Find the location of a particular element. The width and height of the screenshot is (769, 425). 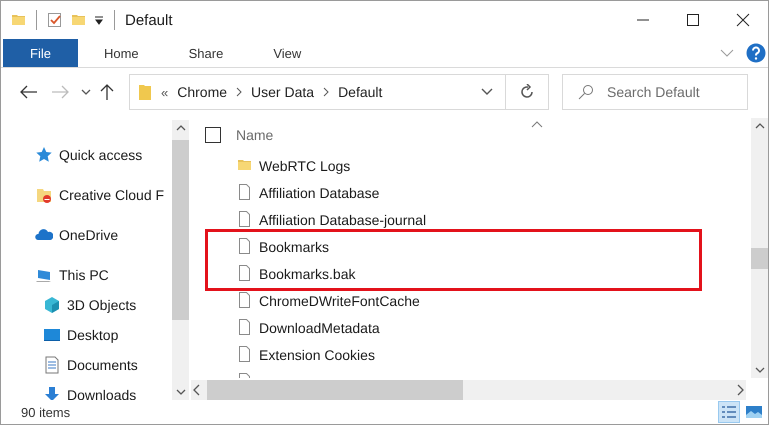

overflow-mark: « is located at coordinates (164, 92).